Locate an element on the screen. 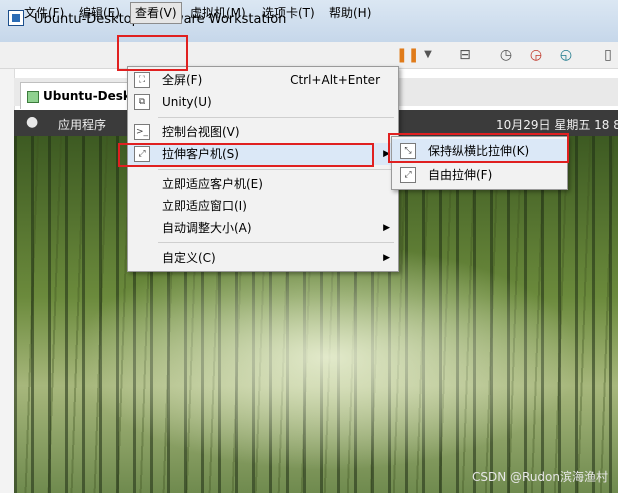  menu-tabs: 选项卡(T) is located at coordinates (288, 13).